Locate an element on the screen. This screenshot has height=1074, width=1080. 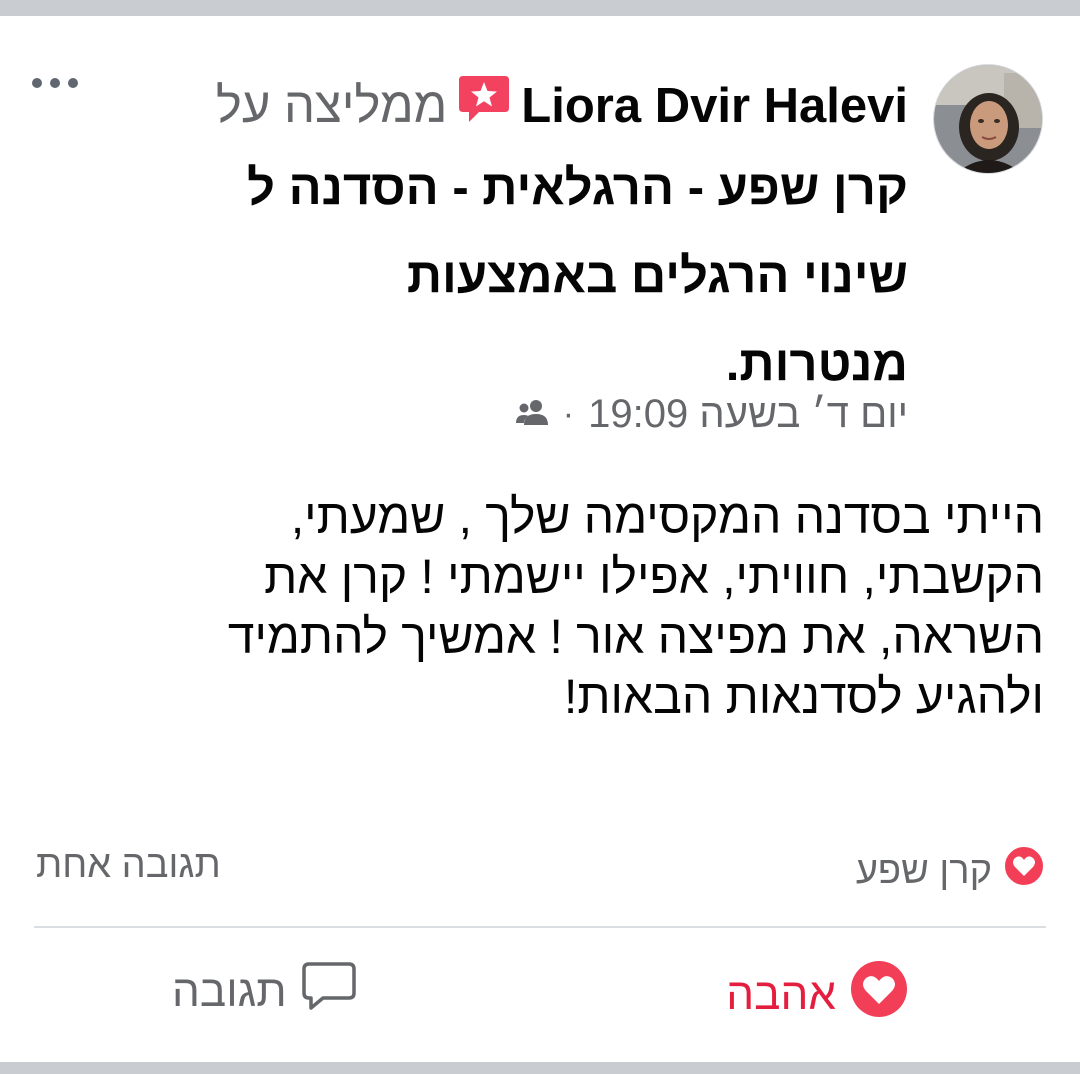
avatar is located at coordinates (988, 119).